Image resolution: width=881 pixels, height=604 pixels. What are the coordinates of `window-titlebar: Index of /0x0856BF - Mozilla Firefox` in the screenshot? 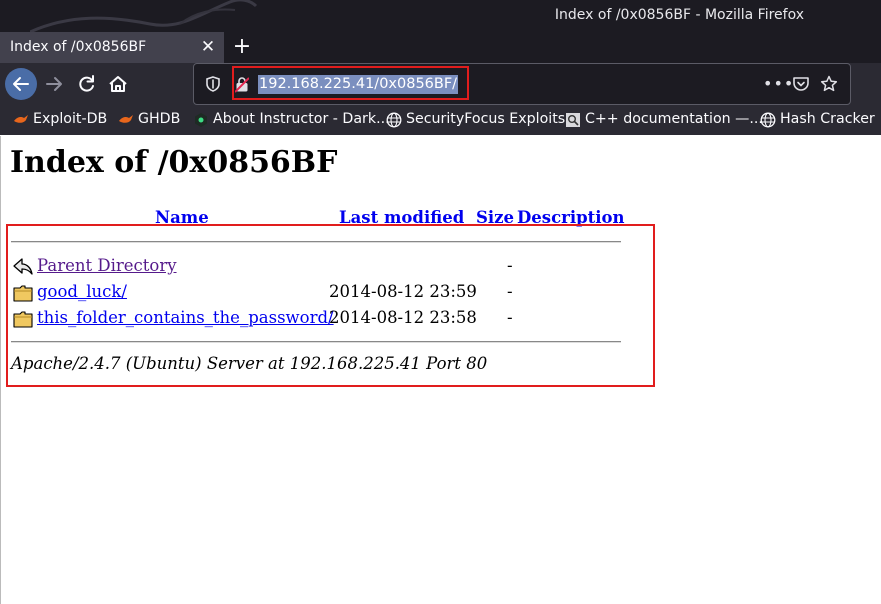 It's located at (440, 17).